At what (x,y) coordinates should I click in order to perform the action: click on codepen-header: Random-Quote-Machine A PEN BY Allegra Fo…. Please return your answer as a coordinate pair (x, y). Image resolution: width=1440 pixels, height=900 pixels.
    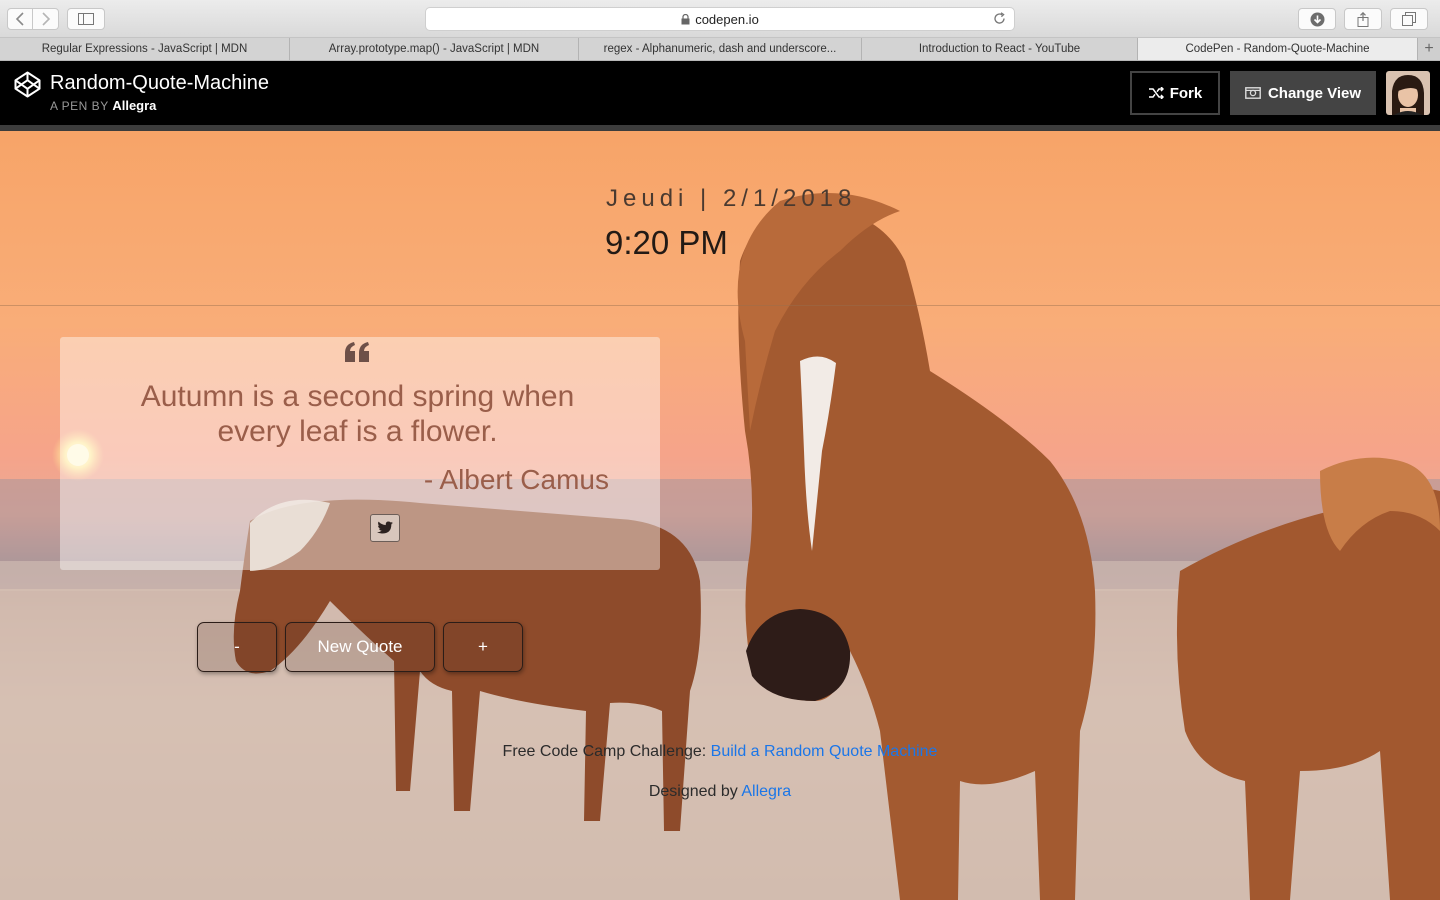
    Looking at the image, I should click on (720, 93).